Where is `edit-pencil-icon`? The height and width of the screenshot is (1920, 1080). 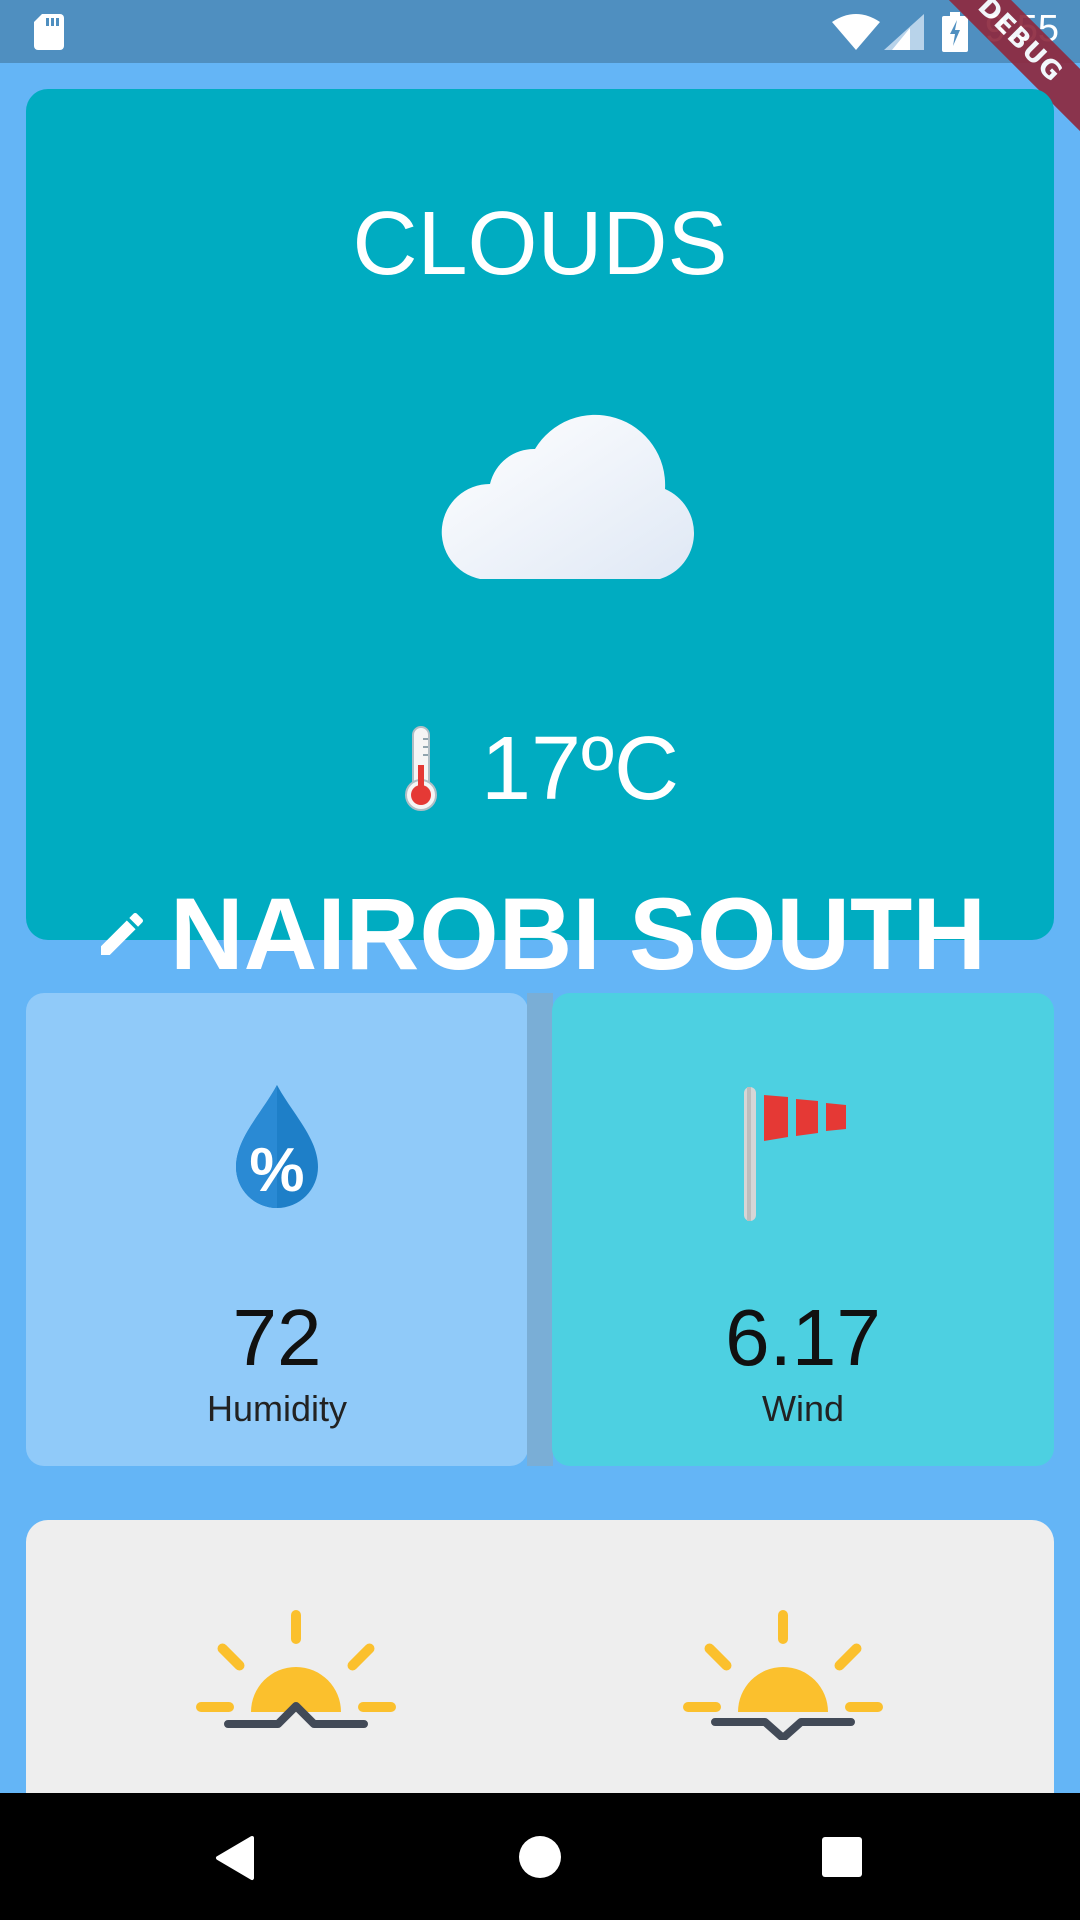 edit-pencil-icon is located at coordinates (122, 934).